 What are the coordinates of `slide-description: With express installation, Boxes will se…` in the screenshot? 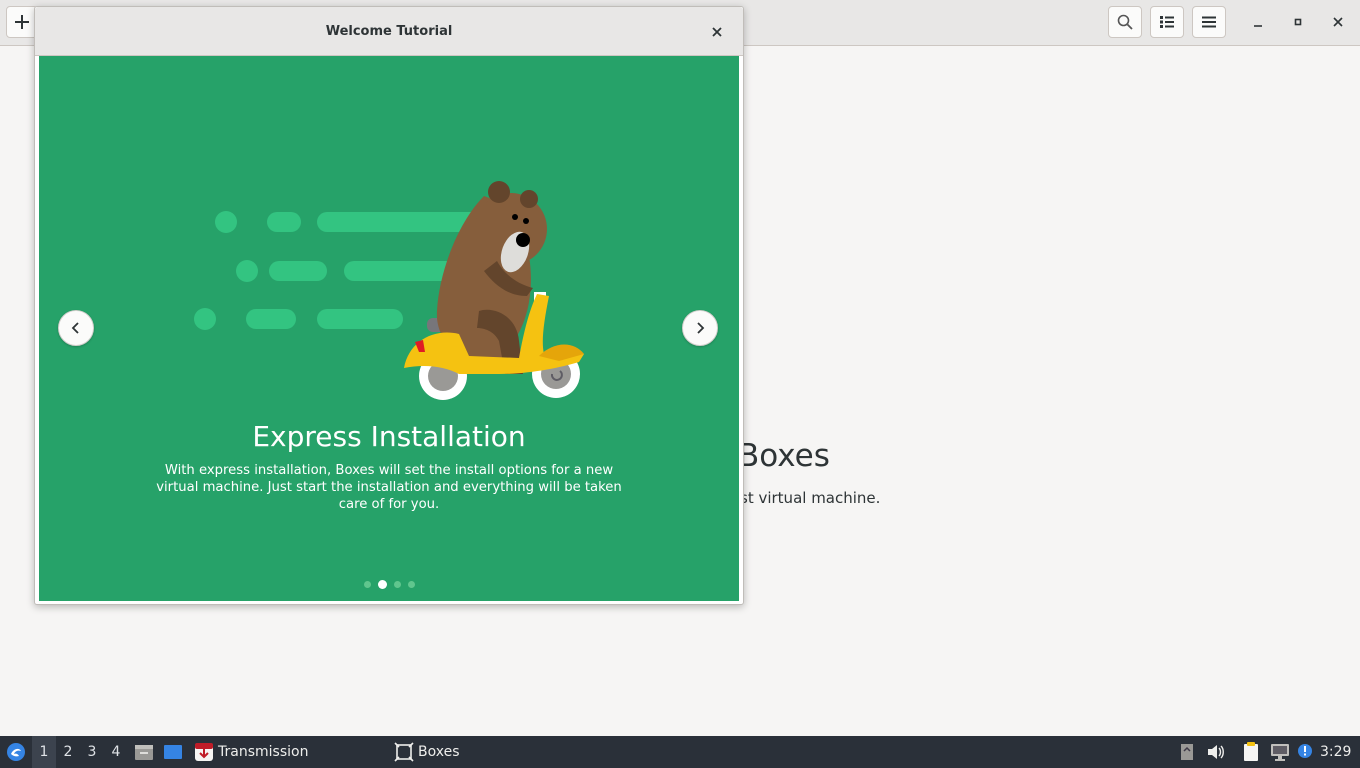 It's located at (389, 487).